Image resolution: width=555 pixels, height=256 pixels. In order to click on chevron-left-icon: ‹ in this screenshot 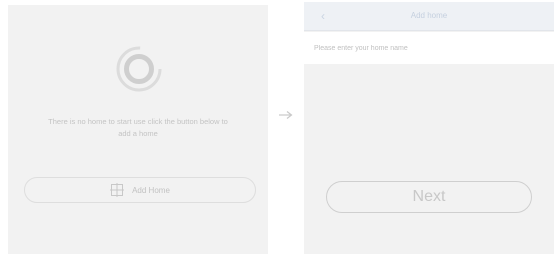, I will do `click(323, 16)`.